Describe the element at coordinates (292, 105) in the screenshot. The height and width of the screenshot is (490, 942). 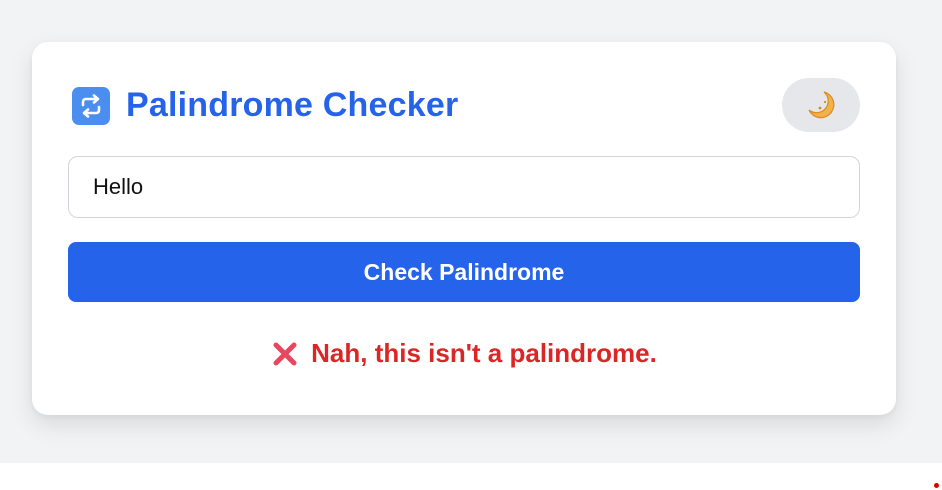
I see `page-title: Palindrome Checker` at that location.